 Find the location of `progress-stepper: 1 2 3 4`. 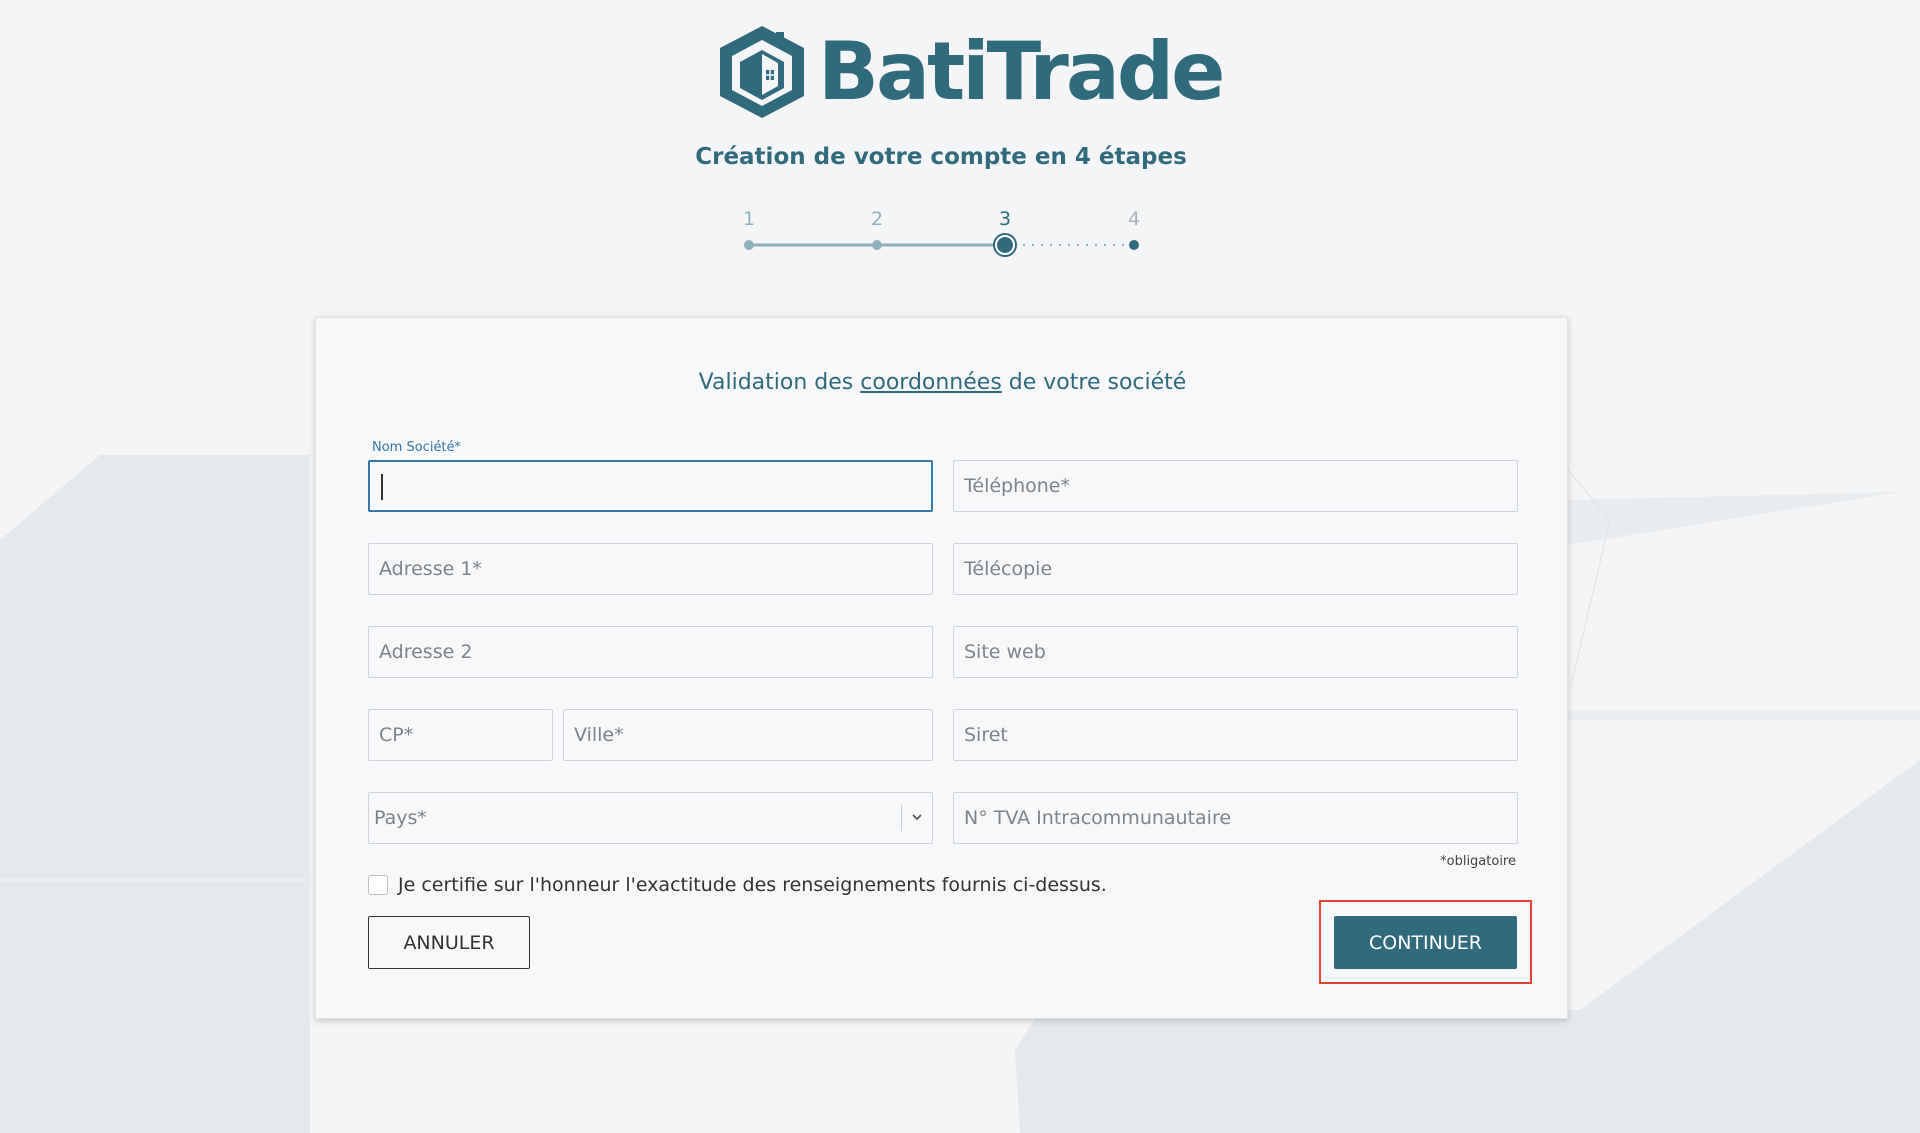

progress-stepper: 1 2 3 4 is located at coordinates (940, 235).